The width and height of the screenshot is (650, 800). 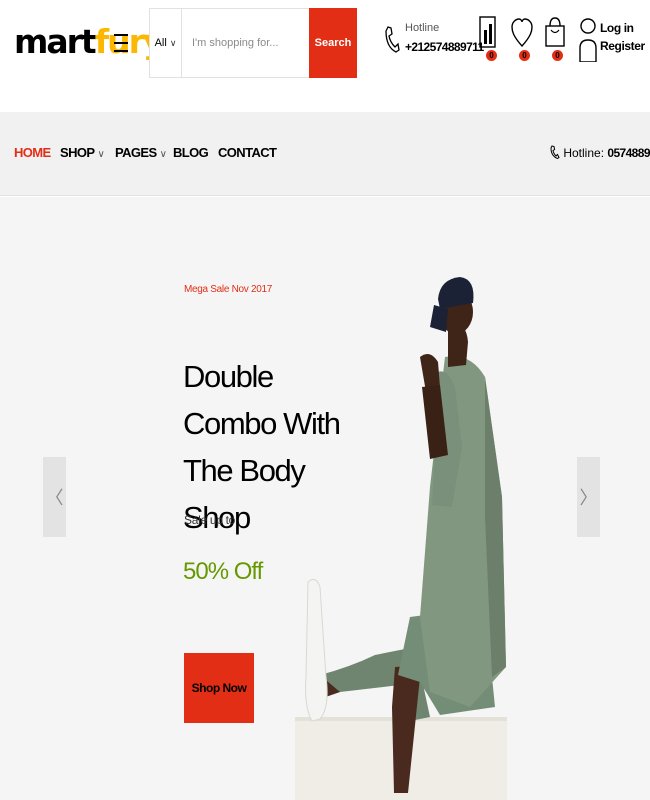 I want to click on nav-hotline-number: 0574889711, so click(x=628, y=153).